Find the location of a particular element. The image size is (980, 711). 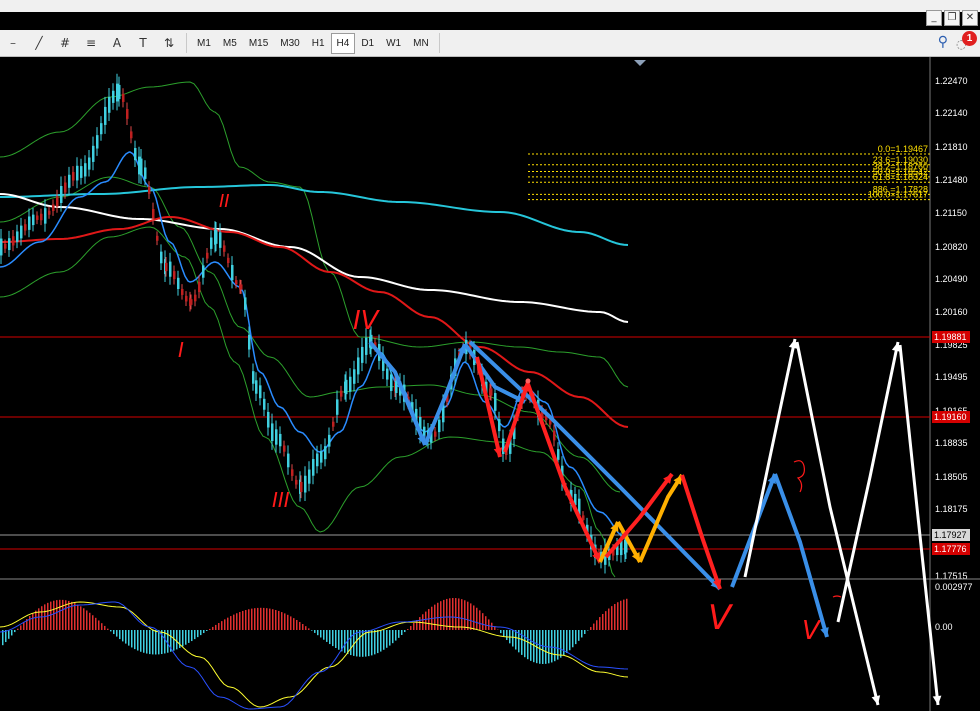

timeframe-m1: M1 is located at coordinates (204, 43).